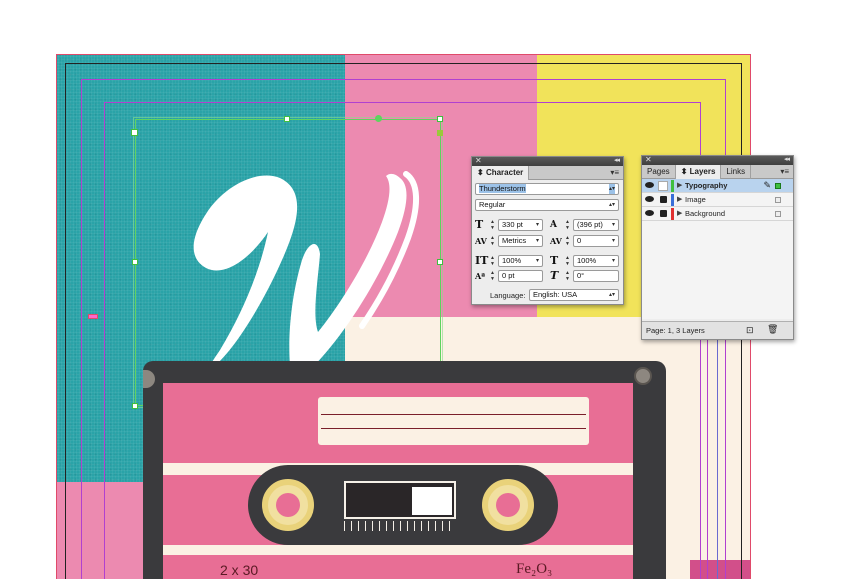  What do you see at coordinates (706, 185) in the screenshot?
I see `layer-name: Typography` at bounding box center [706, 185].